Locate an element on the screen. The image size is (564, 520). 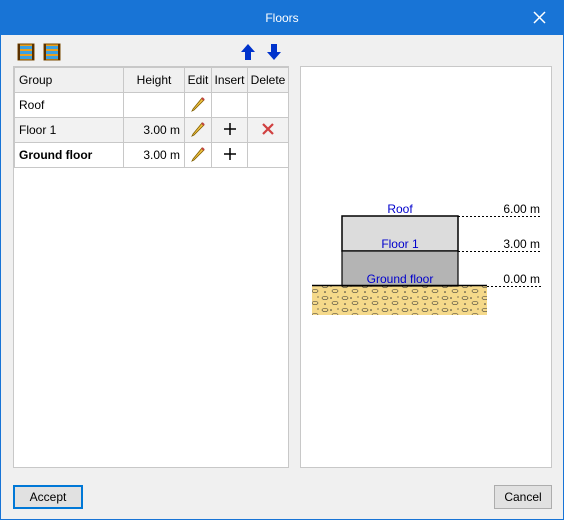
red-x-icon is located at coordinates (268, 128).